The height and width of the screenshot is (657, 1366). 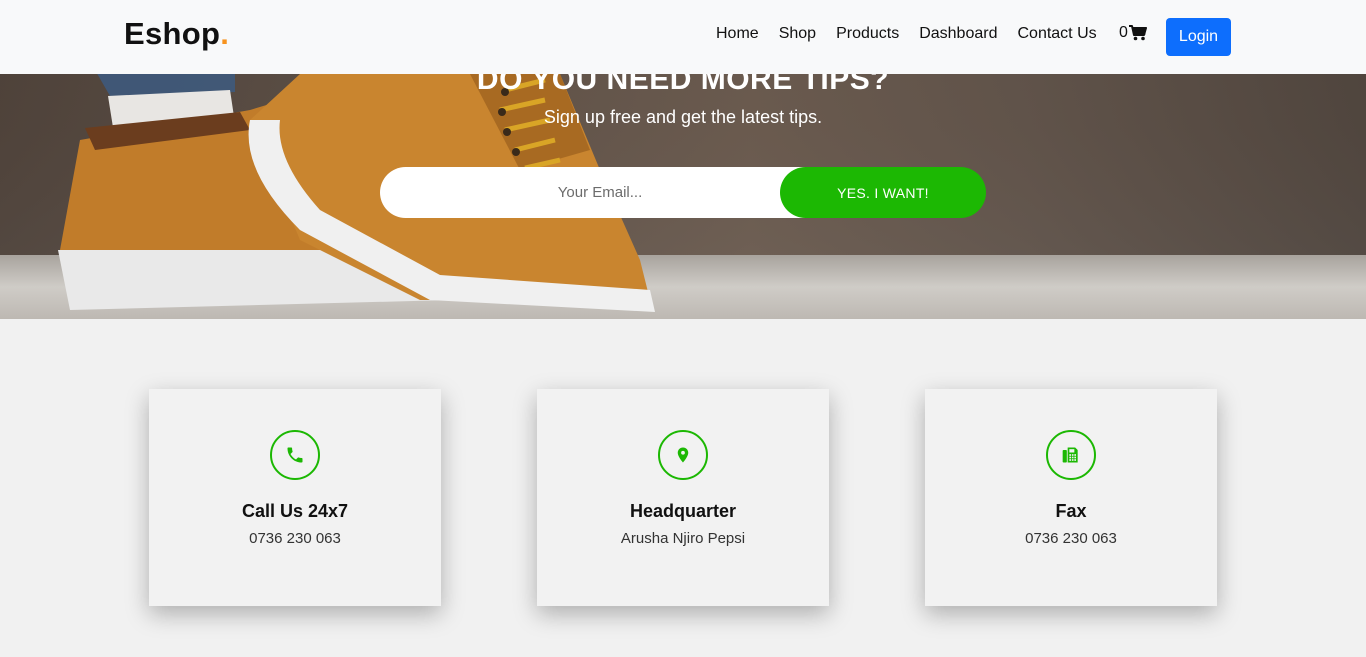 What do you see at coordinates (295, 511) in the screenshot?
I see `card-title: Call Us 24x7` at bounding box center [295, 511].